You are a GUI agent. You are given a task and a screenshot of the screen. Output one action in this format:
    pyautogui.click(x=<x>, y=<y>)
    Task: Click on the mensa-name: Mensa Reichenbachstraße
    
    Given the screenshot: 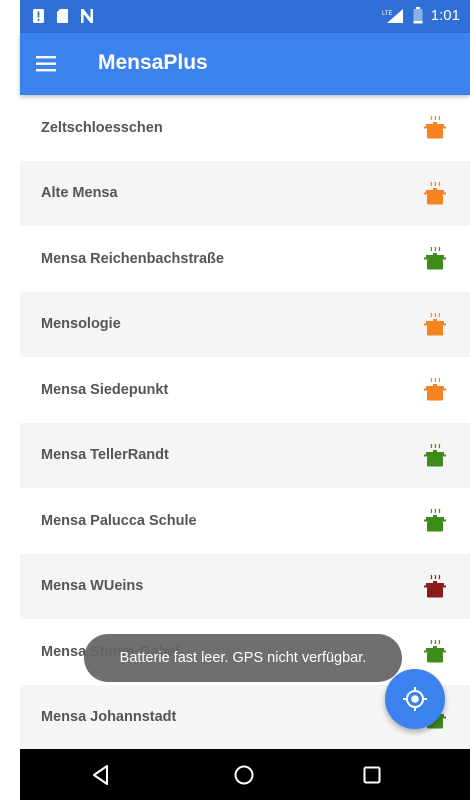 What is the action you would take?
    pyautogui.click(x=132, y=258)
    